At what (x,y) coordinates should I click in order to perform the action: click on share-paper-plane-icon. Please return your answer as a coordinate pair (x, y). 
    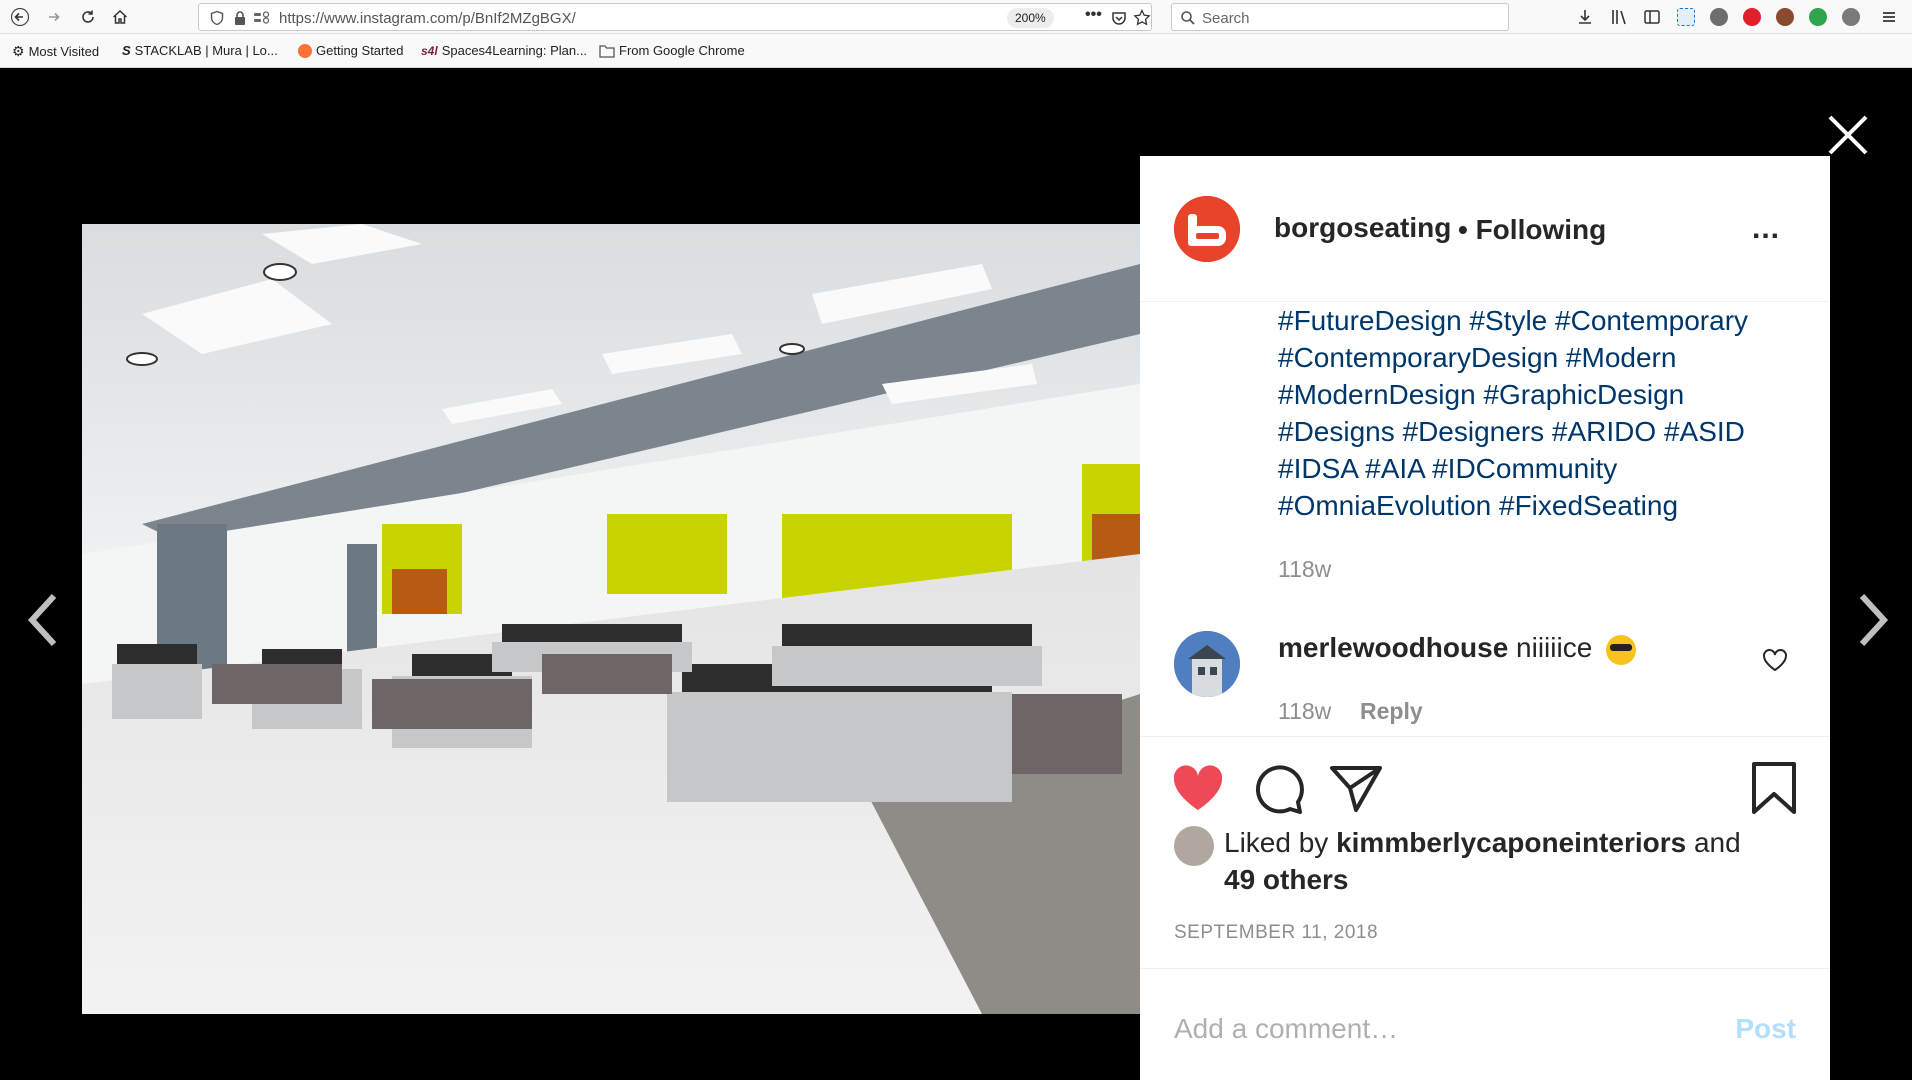
    Looking at the image, I should click on (1356, 788).